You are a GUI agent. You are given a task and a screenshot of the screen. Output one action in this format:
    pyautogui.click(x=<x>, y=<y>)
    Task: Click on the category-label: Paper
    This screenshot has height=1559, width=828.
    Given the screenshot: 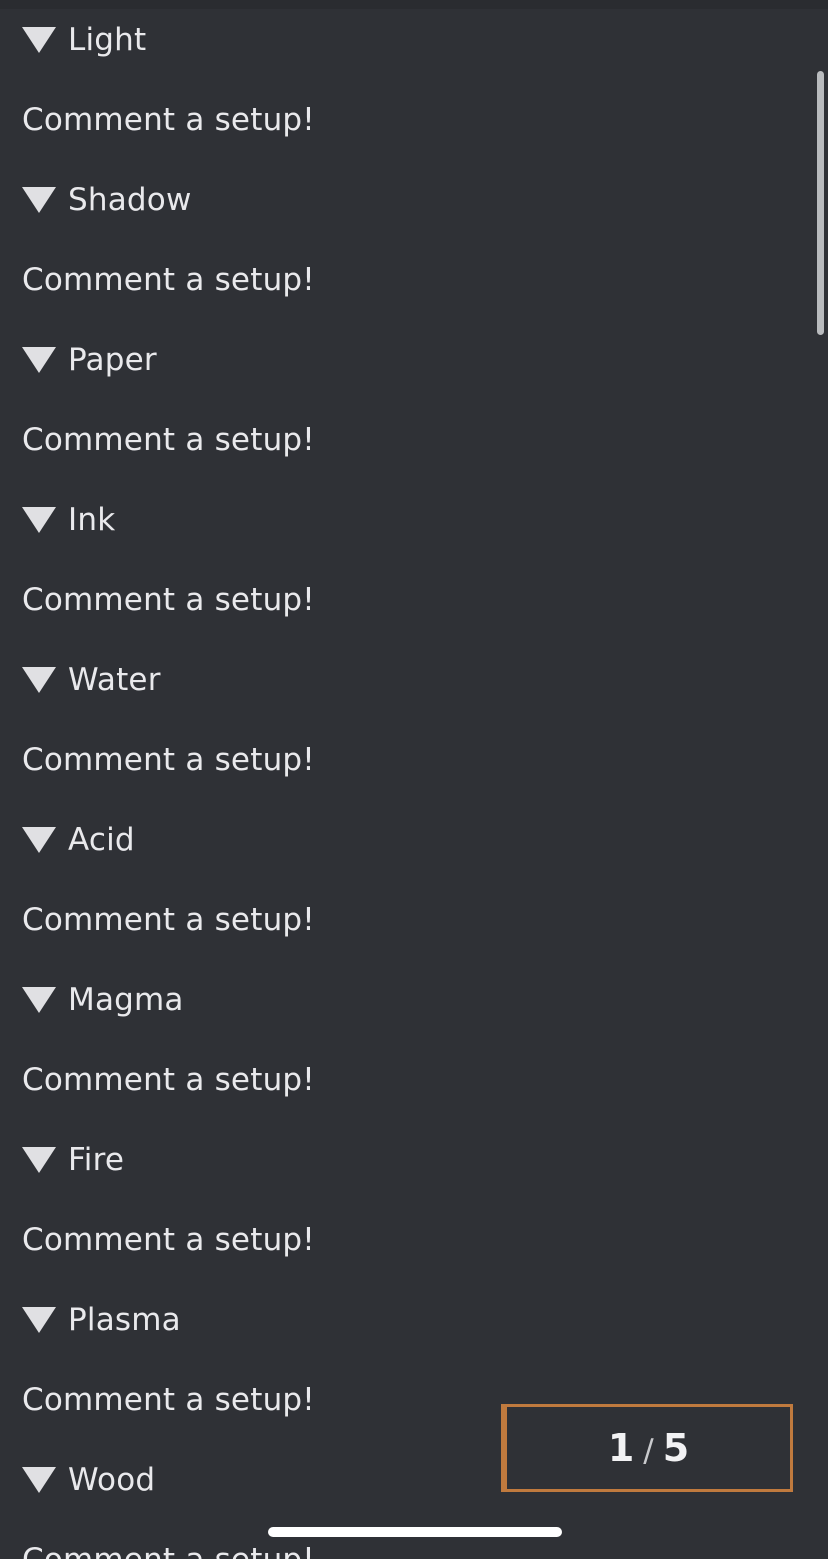 What is the action you would take?
    pyautogui.click(x=112, y=359)
    